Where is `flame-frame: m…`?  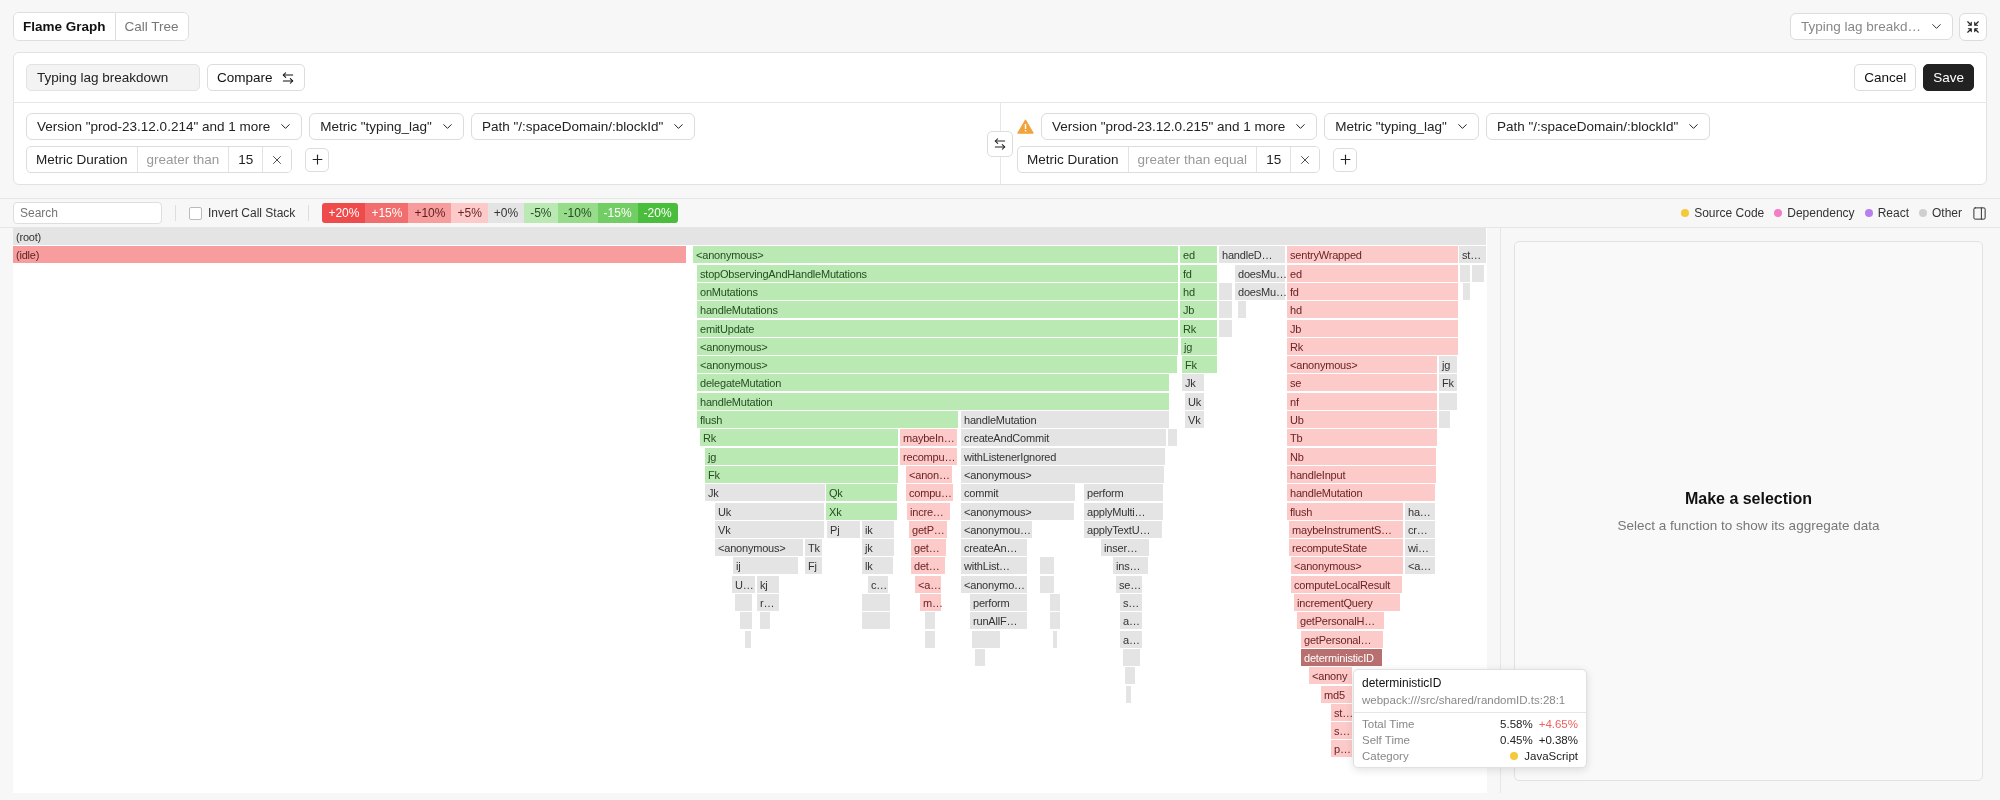 flame-frame: m… is located at coordinates (930, 602).